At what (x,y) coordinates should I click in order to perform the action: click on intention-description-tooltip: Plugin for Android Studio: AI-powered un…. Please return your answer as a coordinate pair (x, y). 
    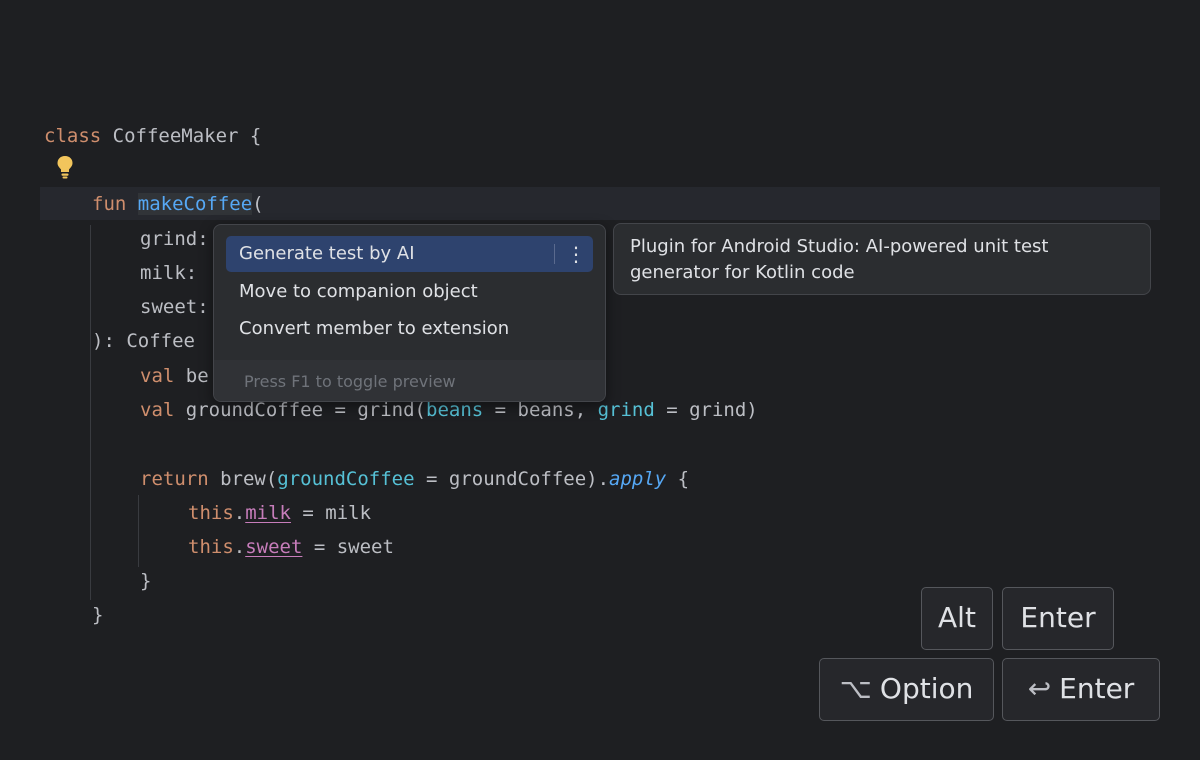
    Looking at the image, I should click on (882, 259).